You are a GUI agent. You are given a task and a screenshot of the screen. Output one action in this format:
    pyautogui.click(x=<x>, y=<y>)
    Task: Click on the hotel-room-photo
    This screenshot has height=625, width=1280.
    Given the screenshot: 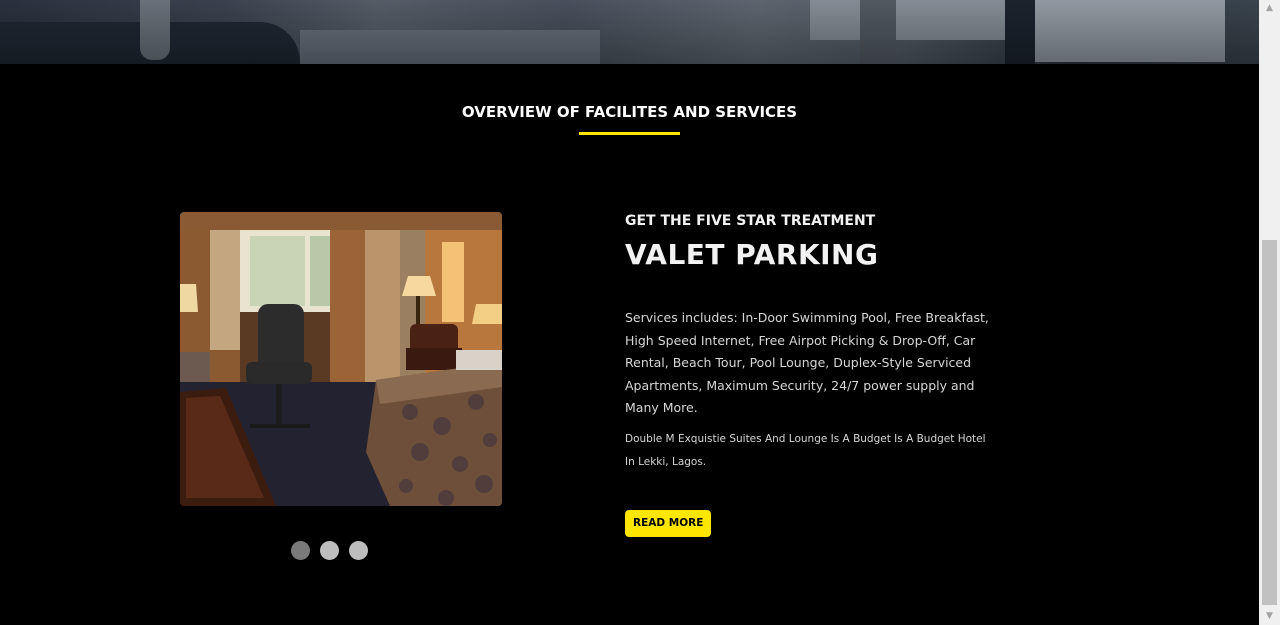 What is the action you would take?
    pyautogui.click(x=341, y=359)
    